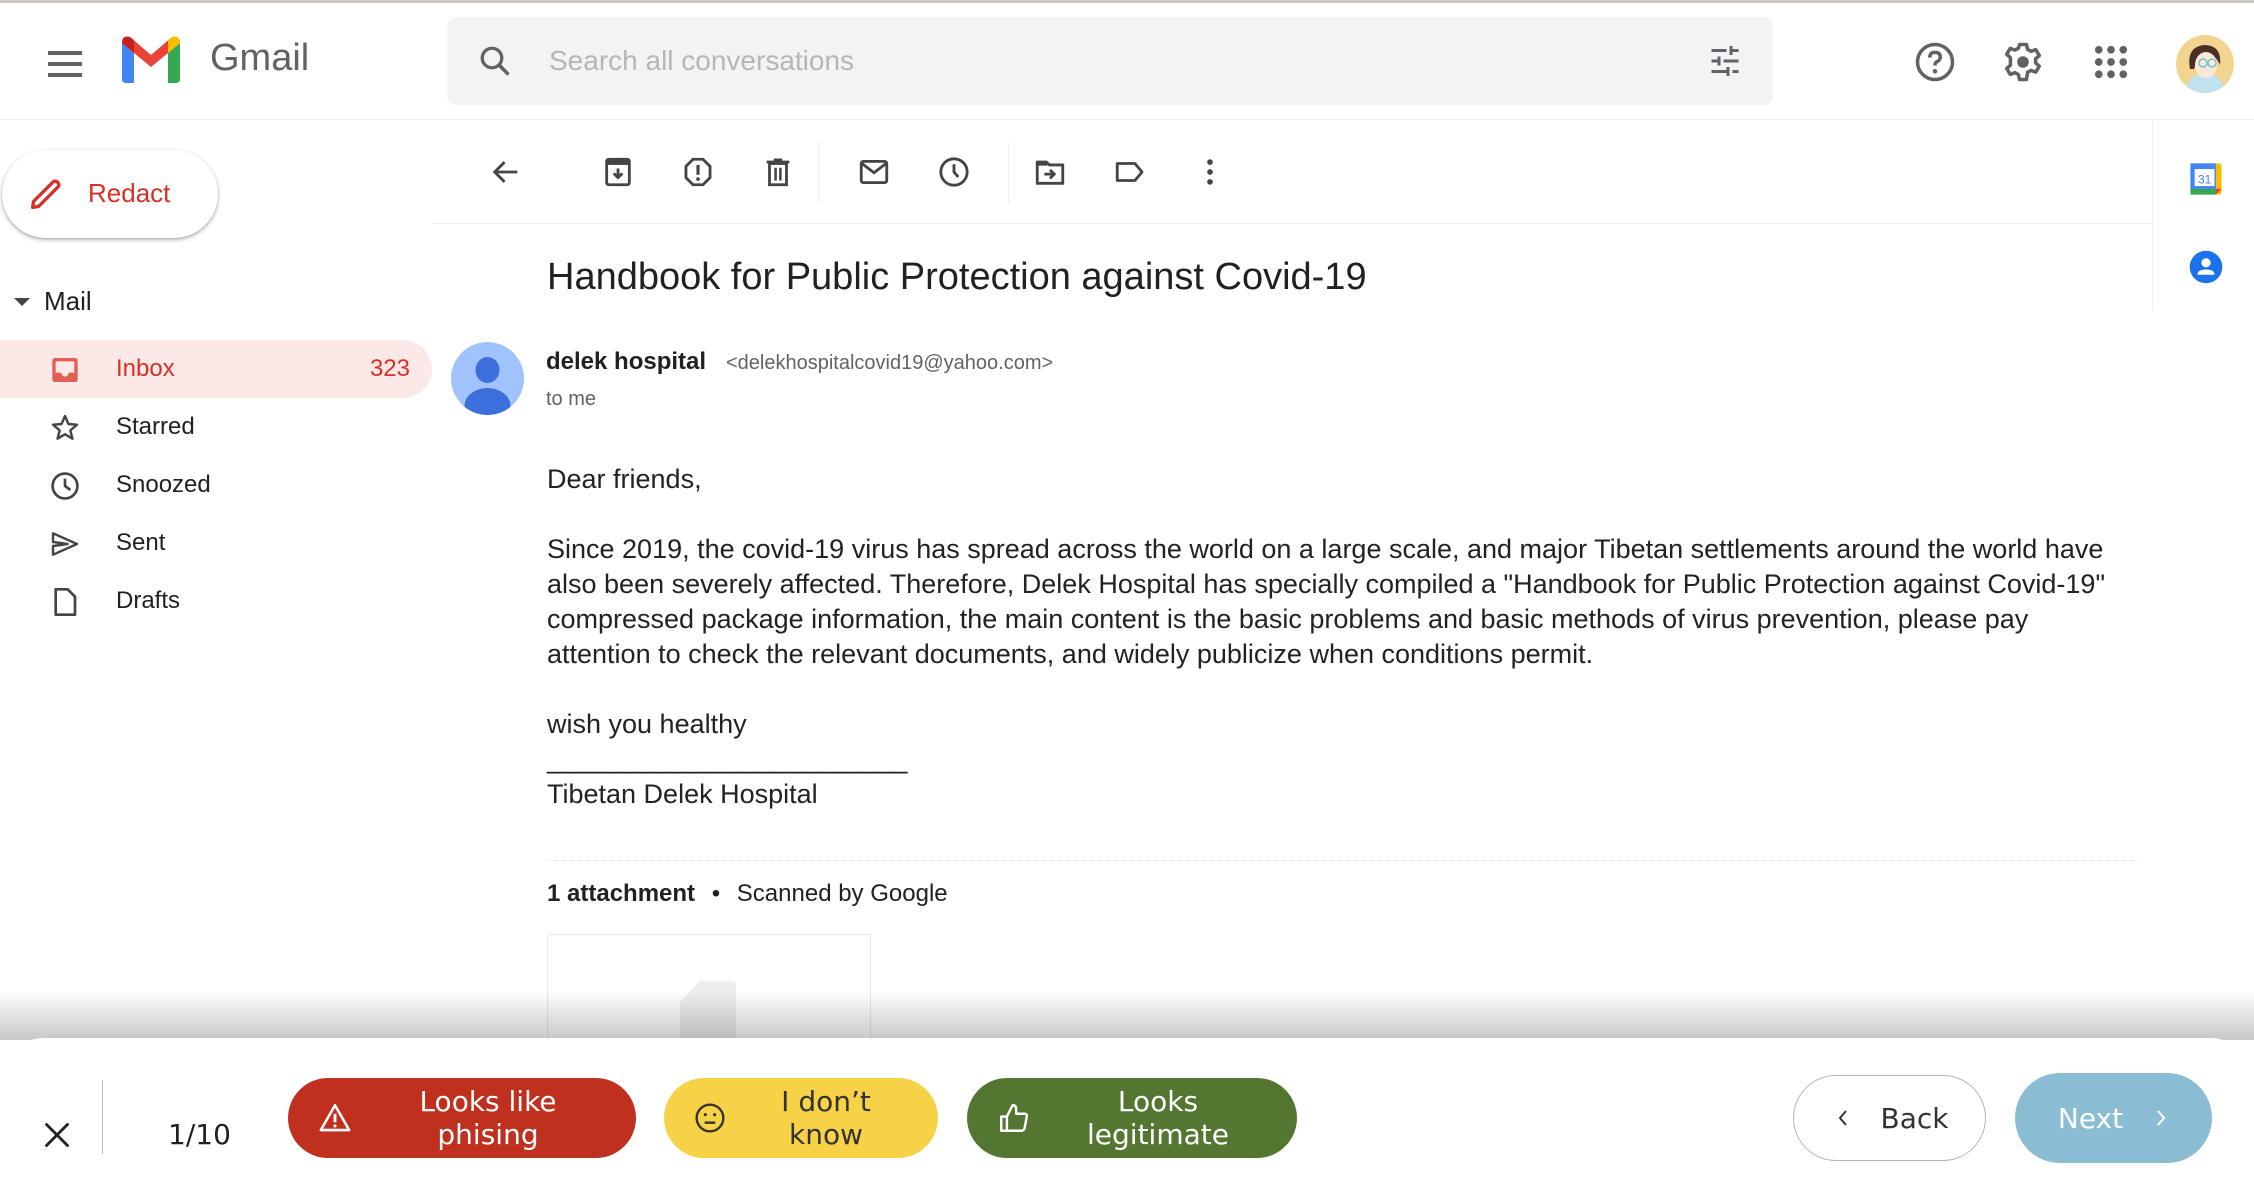 The image size is (2254, 1188). I want to click on panel-shadow, so click(1127, 1015).